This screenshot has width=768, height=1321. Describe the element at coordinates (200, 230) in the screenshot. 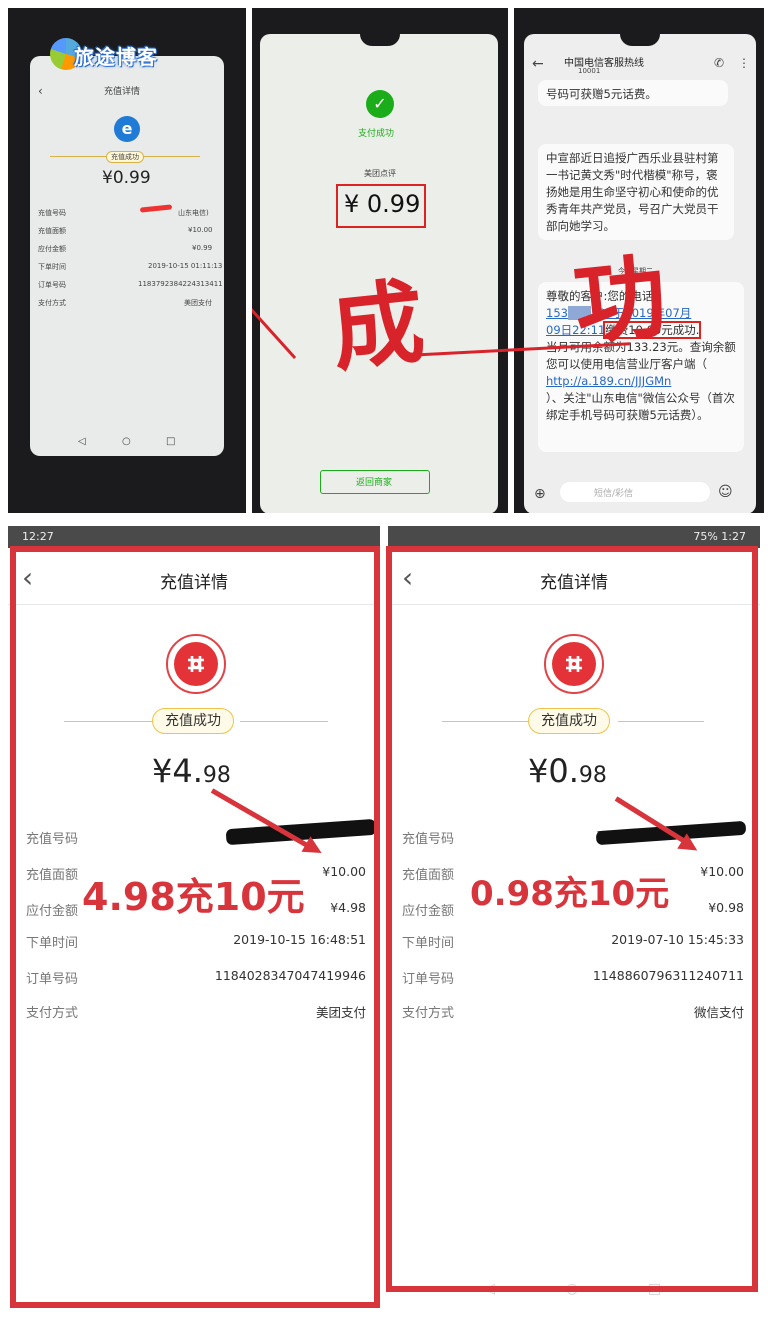

I see `row-value: ¥10.00` at that location.